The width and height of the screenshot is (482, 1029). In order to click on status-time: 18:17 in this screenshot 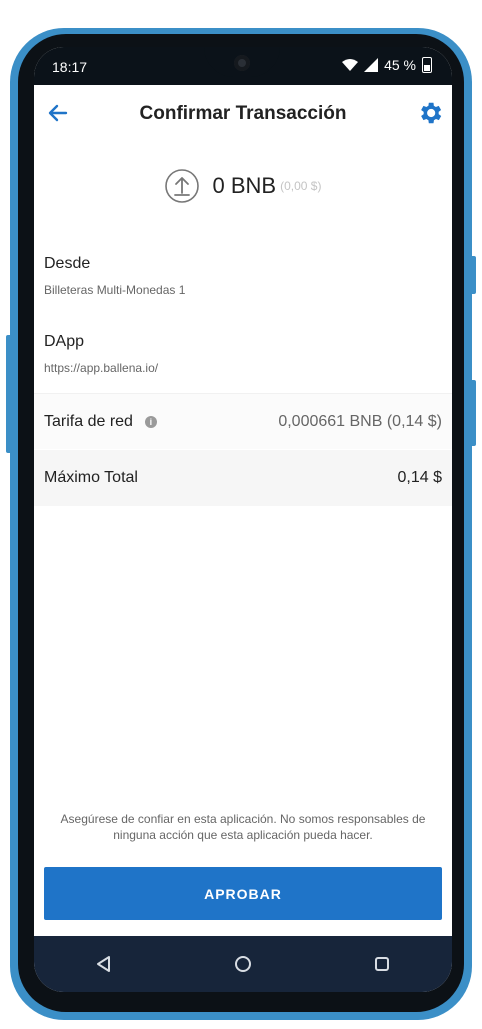, I will do `click(70, 67)`.